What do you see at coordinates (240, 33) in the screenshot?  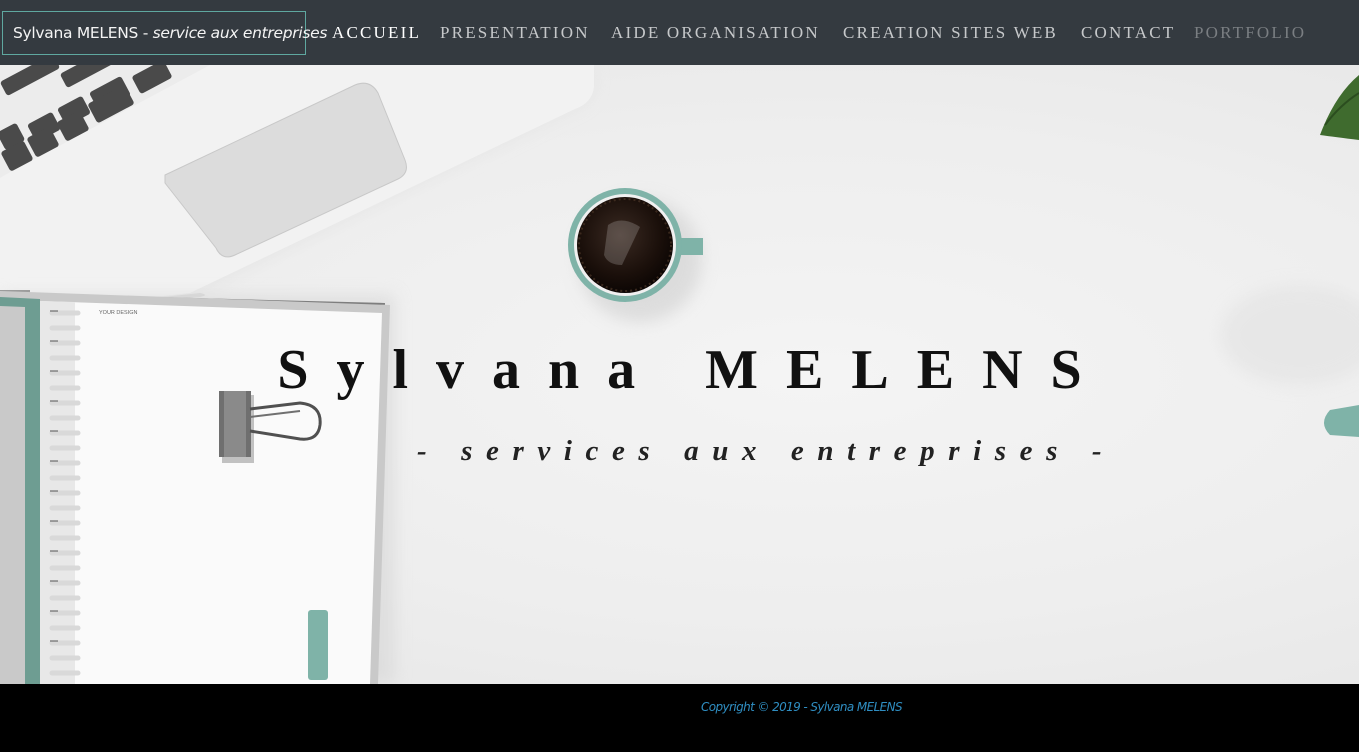 I see `brand-tagline: service aux entreprises` at bounding box center [240, 33].